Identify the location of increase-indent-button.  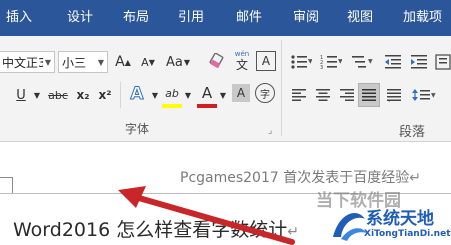
(419, 62).